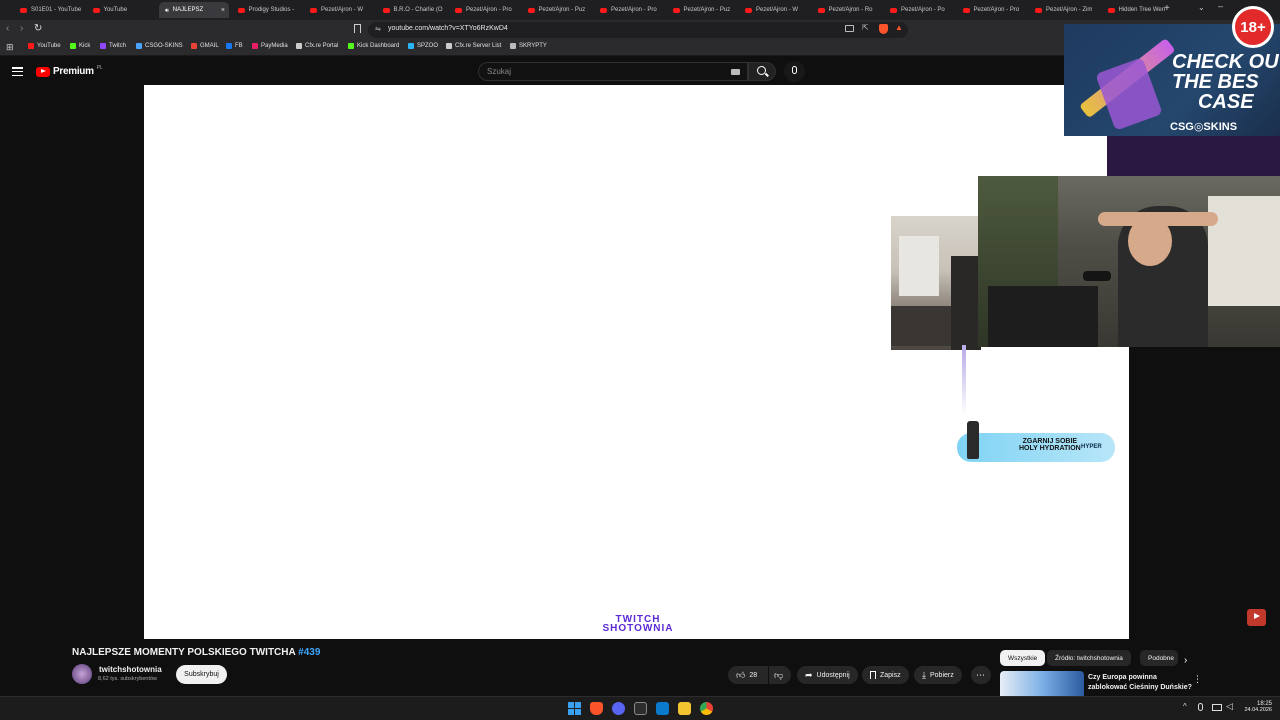  Describe the element at coordinates (373, 46) in the screenshot. I see `bookmark-item: Kick Dashboard` at that location.